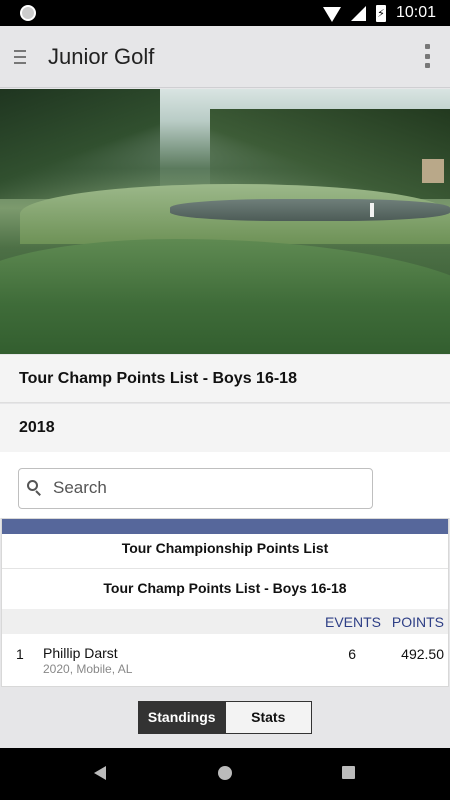 The image size is (450, 800). Describe the element at coordinates (20, 654) in the screenshot. I see `row-rank: 1` at that location.